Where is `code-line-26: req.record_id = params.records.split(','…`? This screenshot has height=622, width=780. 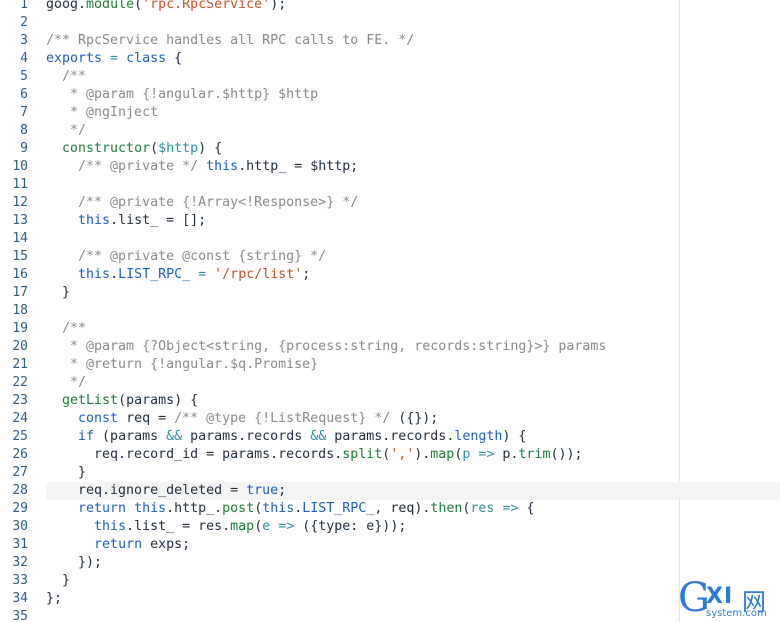 code-line-26: req.record_id = params.records.split(','… is located at coordinates (413, 455).